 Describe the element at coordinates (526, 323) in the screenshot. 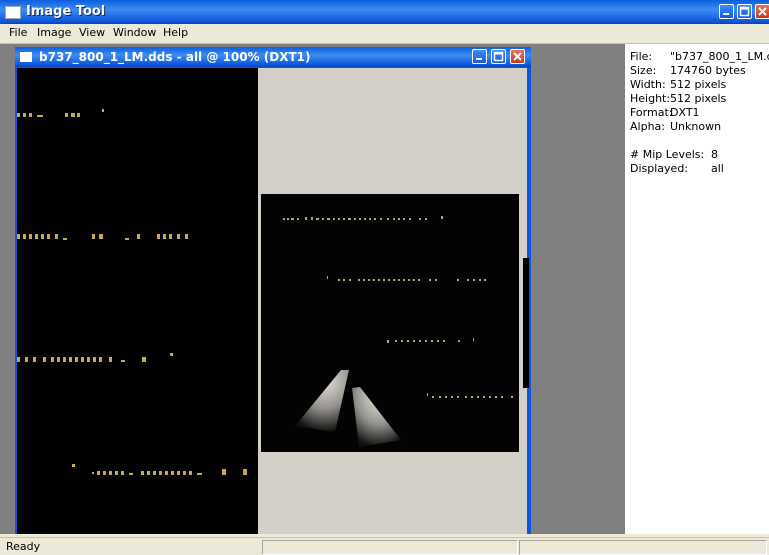

I see `dark-edge-strip` at that location.